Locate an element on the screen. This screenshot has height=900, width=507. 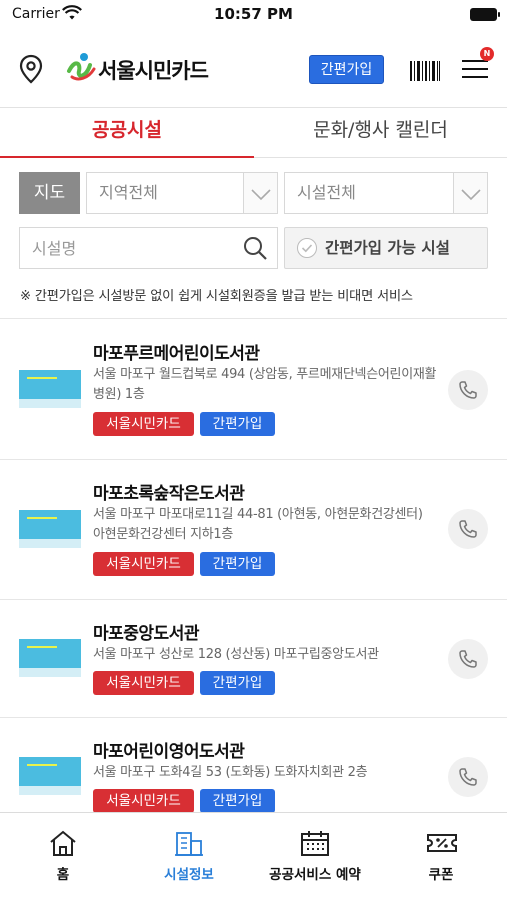
facility-name: 마포초록숲작은도서관 is located at coordinates (169, 494).